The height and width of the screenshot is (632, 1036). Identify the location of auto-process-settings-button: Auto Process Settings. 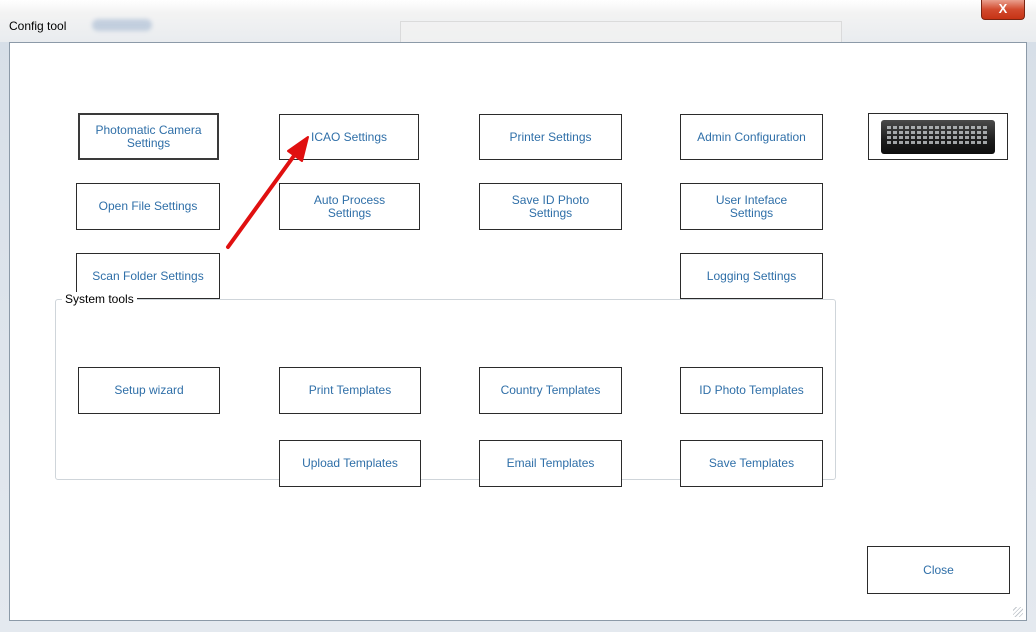
(349, 206).